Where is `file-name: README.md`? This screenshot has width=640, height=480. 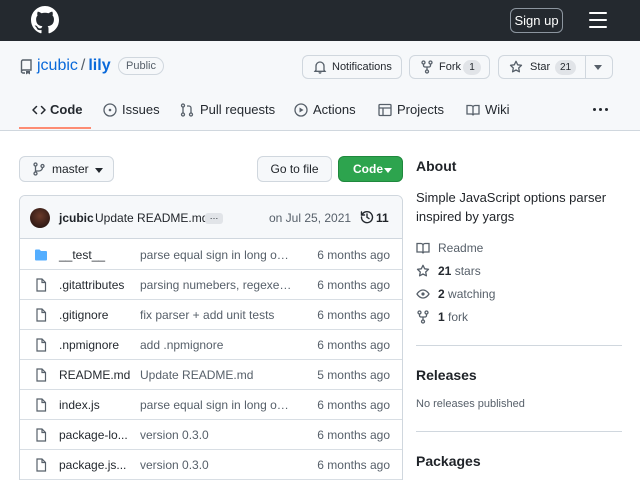 file-name: README.md is located at coordinates (94, 375).